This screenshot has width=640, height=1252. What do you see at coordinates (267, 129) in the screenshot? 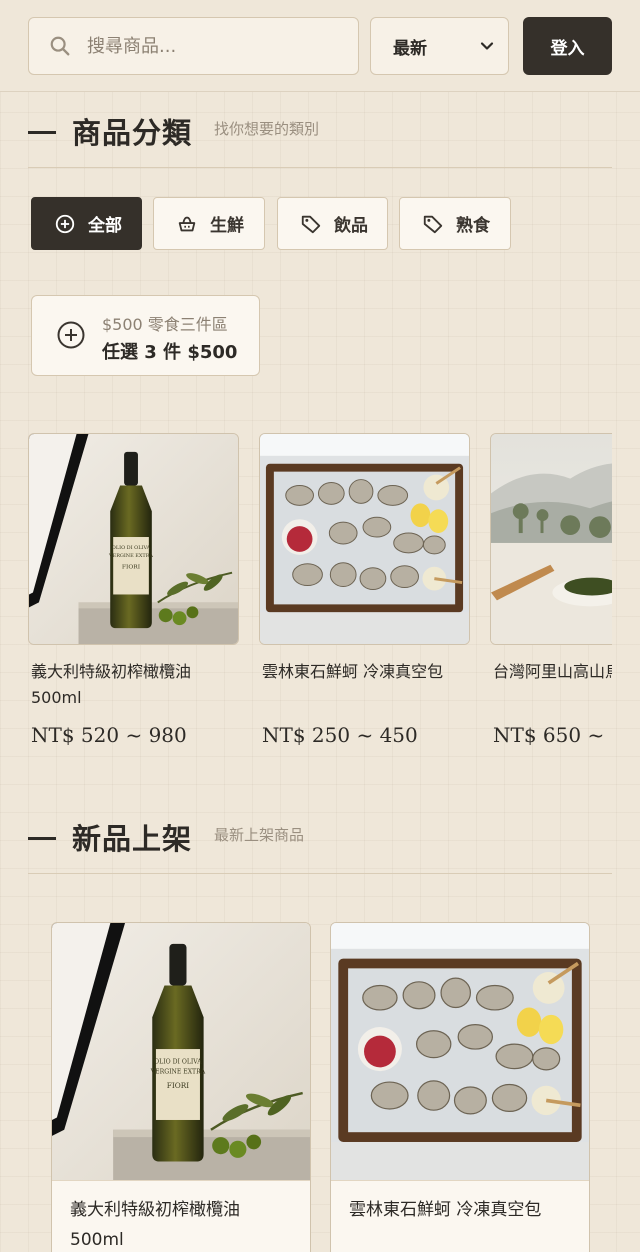
I see `section-subtitle: 找你想要的類別` at bounding box center [267, 129].